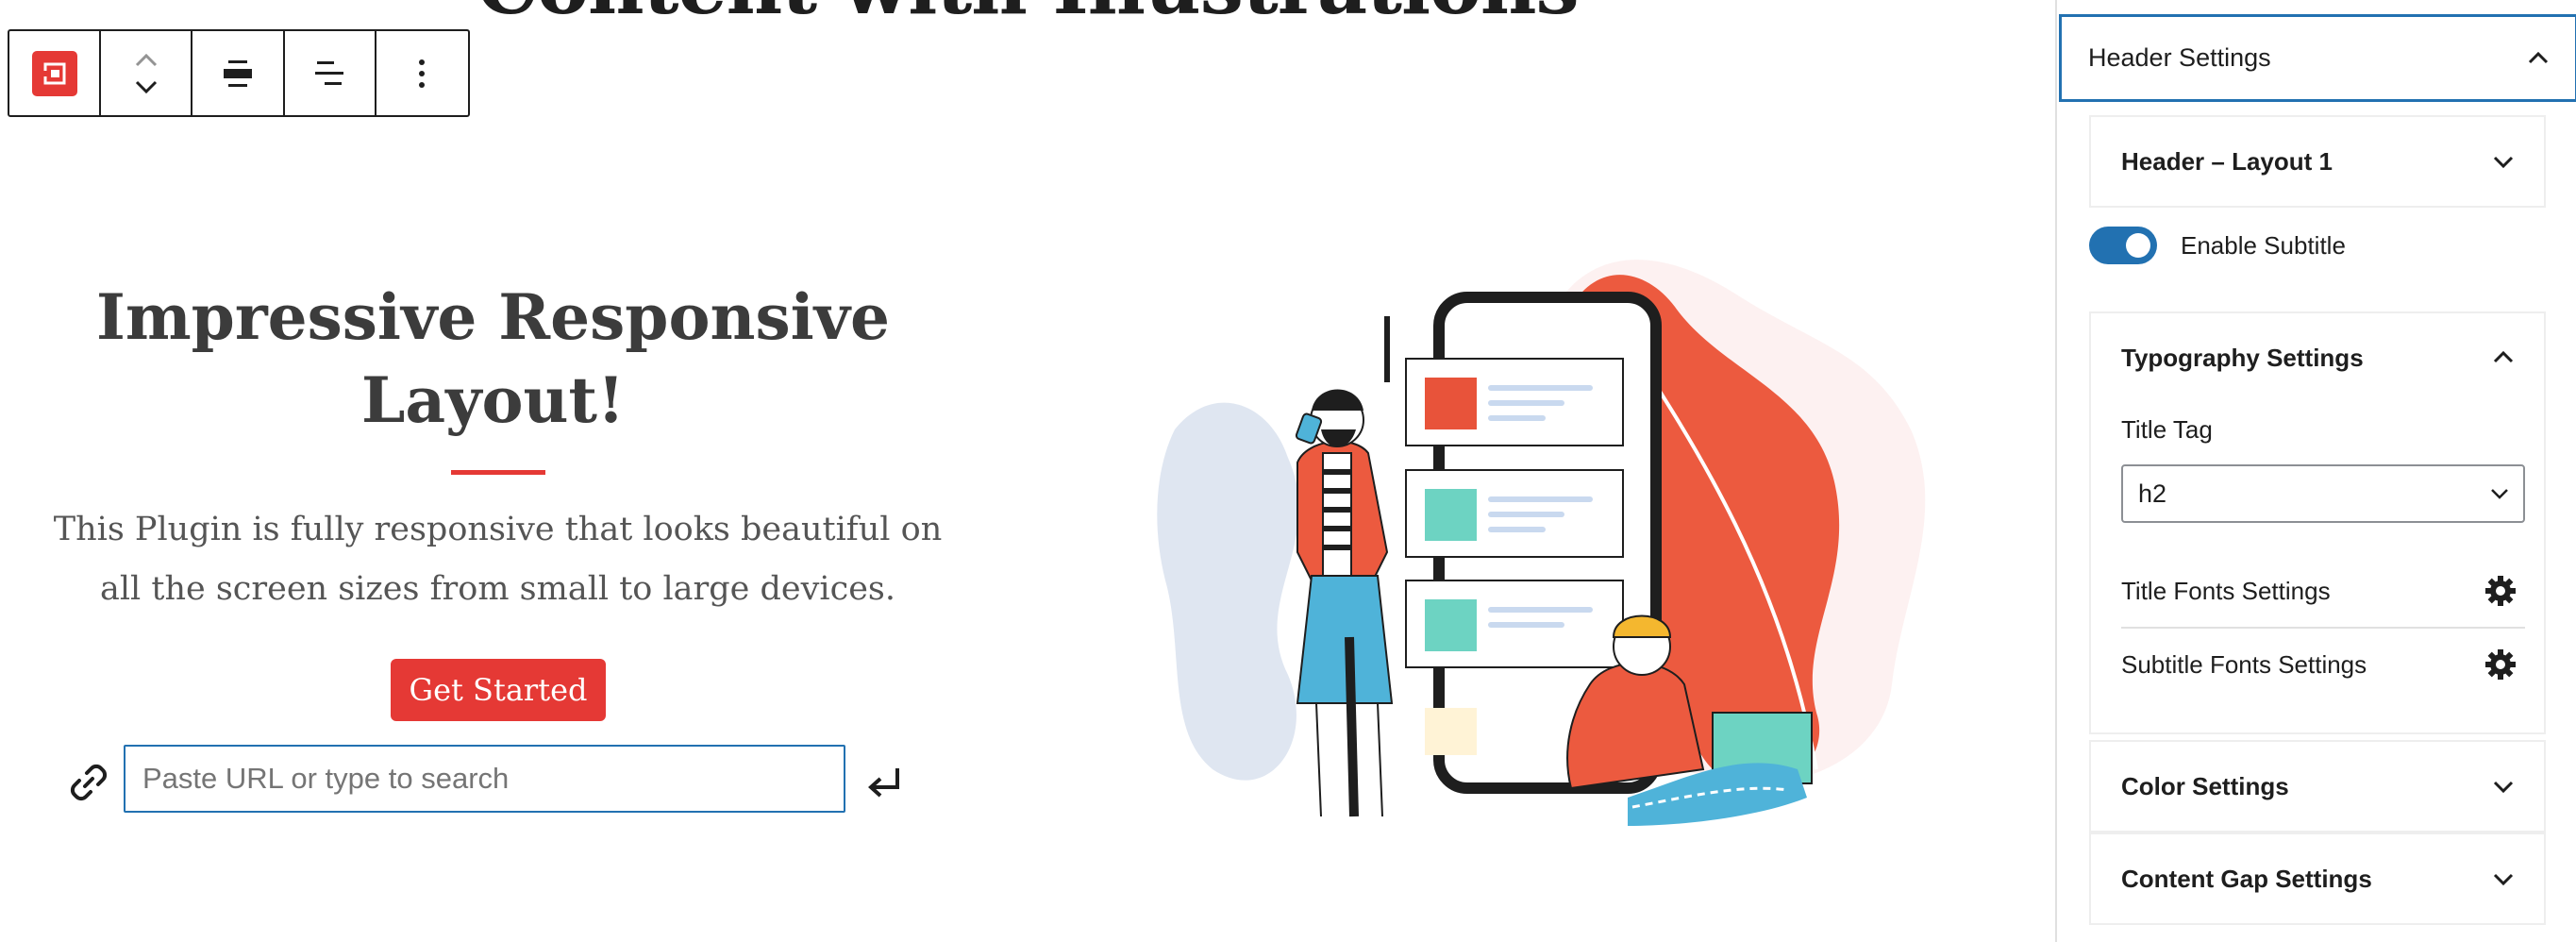 Image resolution: width=2576 pixels, height=942 pixels. I want to click on title-fonts-settings-row: Title Fonts Settings, so click(2319, 591).